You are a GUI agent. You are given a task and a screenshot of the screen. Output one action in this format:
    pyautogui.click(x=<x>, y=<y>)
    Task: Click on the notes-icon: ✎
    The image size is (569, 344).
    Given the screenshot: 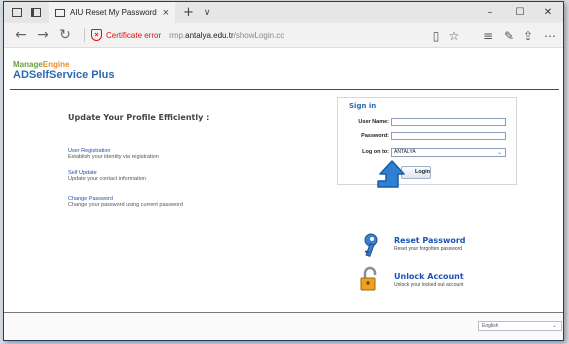 What is the action you would take?
    pyautogui.click(x=509, y=35)
    